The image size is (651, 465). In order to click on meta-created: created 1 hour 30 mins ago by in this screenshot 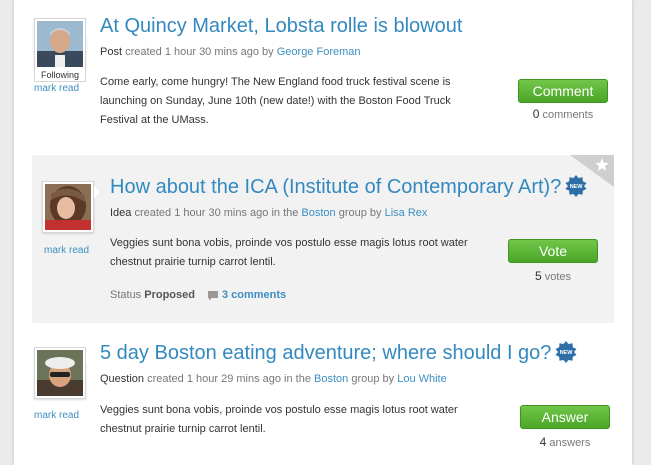, I will do `click(199, 52)`.